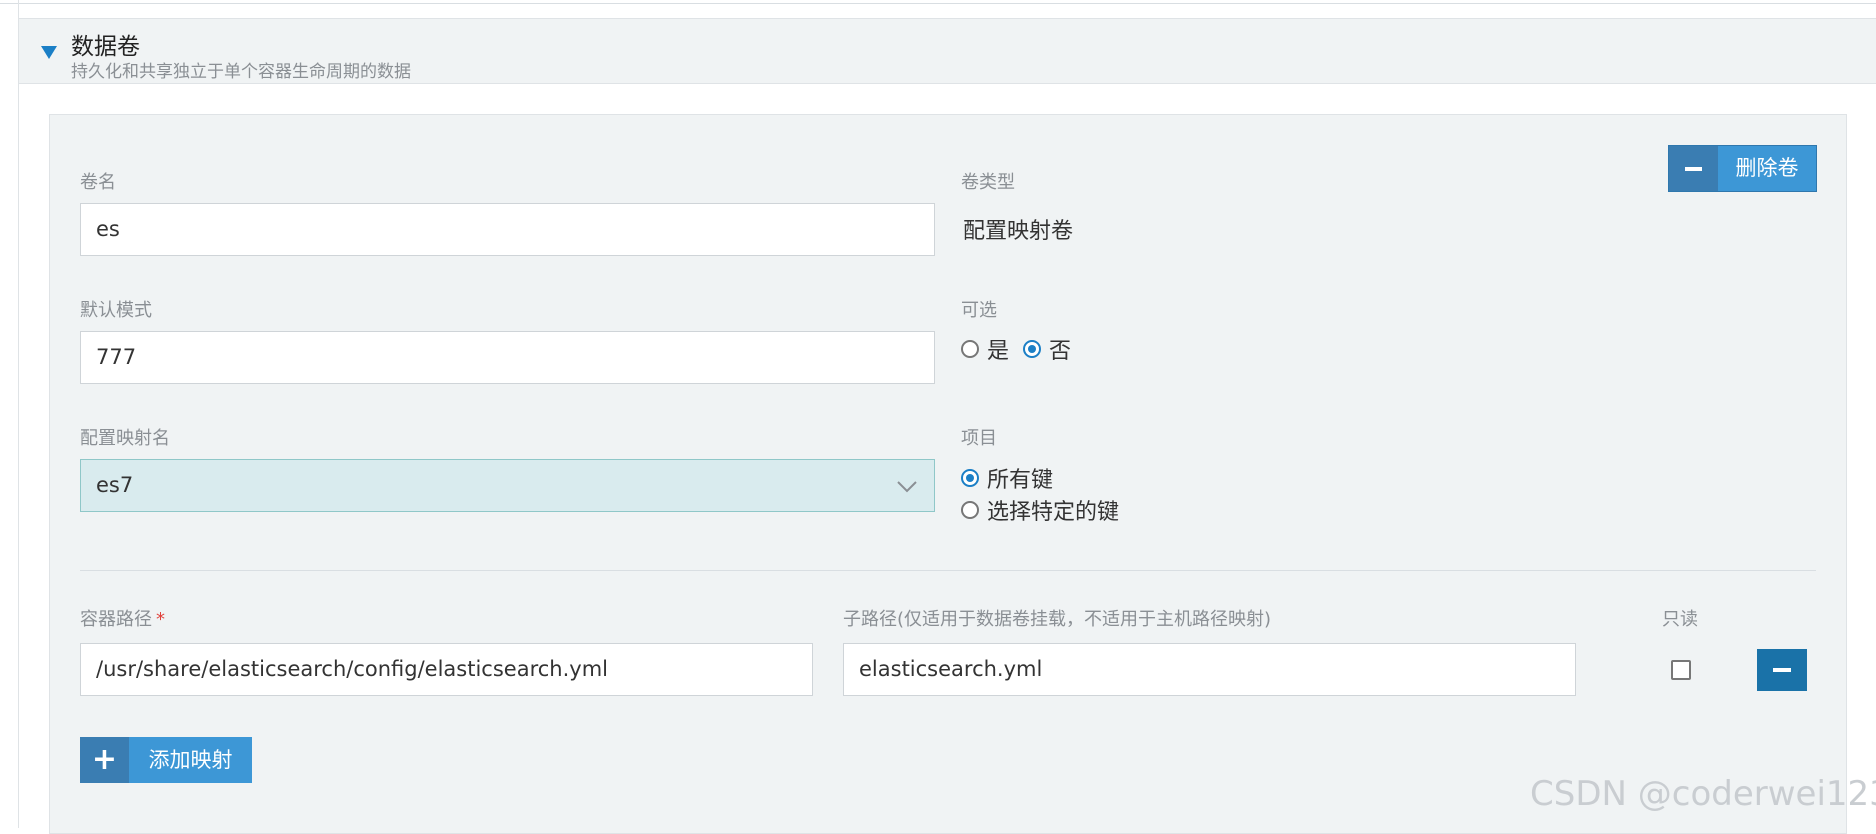  I want to click on minus-icon, so click(1693, 168).